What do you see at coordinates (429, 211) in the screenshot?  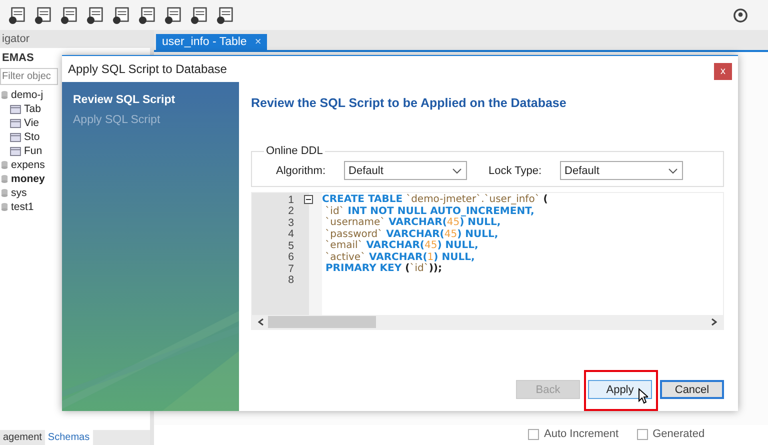 I see `code-line: `id` INT NOT NULL AUTO_INCREMENT,` at bounding box center [429, 211].